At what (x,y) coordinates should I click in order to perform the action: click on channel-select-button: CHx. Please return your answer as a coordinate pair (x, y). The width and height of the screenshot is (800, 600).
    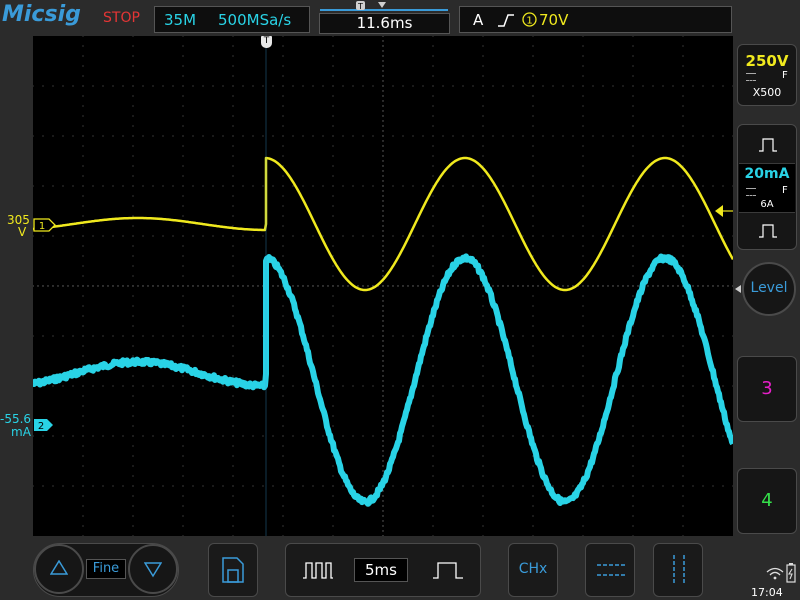
    Looking at the image, I should click on (533, 570).